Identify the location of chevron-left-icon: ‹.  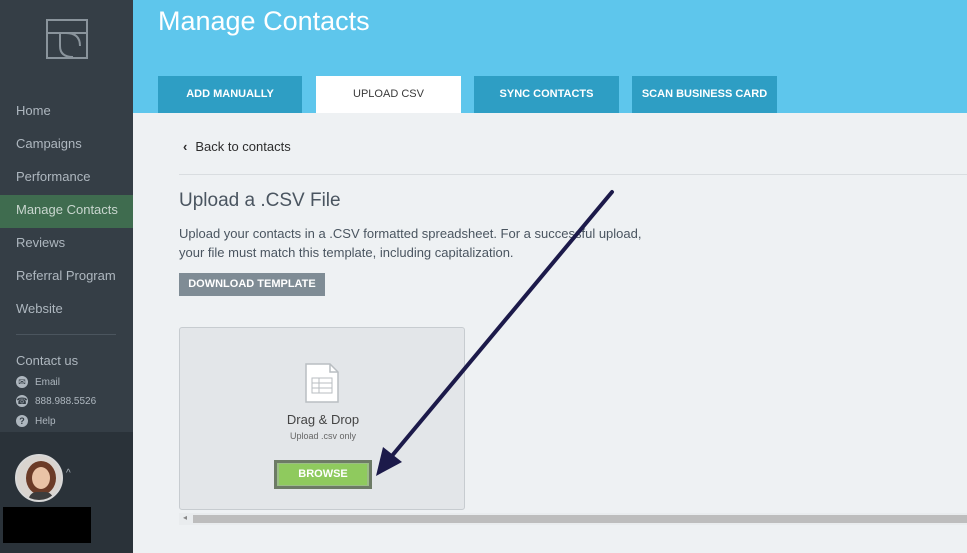
(185, 146).